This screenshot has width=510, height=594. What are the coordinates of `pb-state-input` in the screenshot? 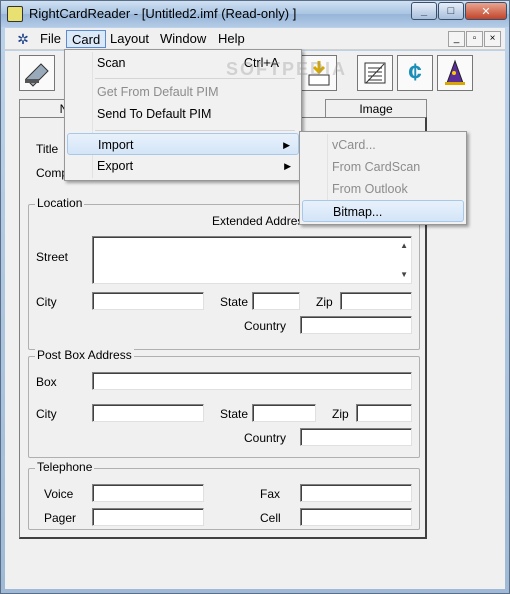 It's located at (284, 413).